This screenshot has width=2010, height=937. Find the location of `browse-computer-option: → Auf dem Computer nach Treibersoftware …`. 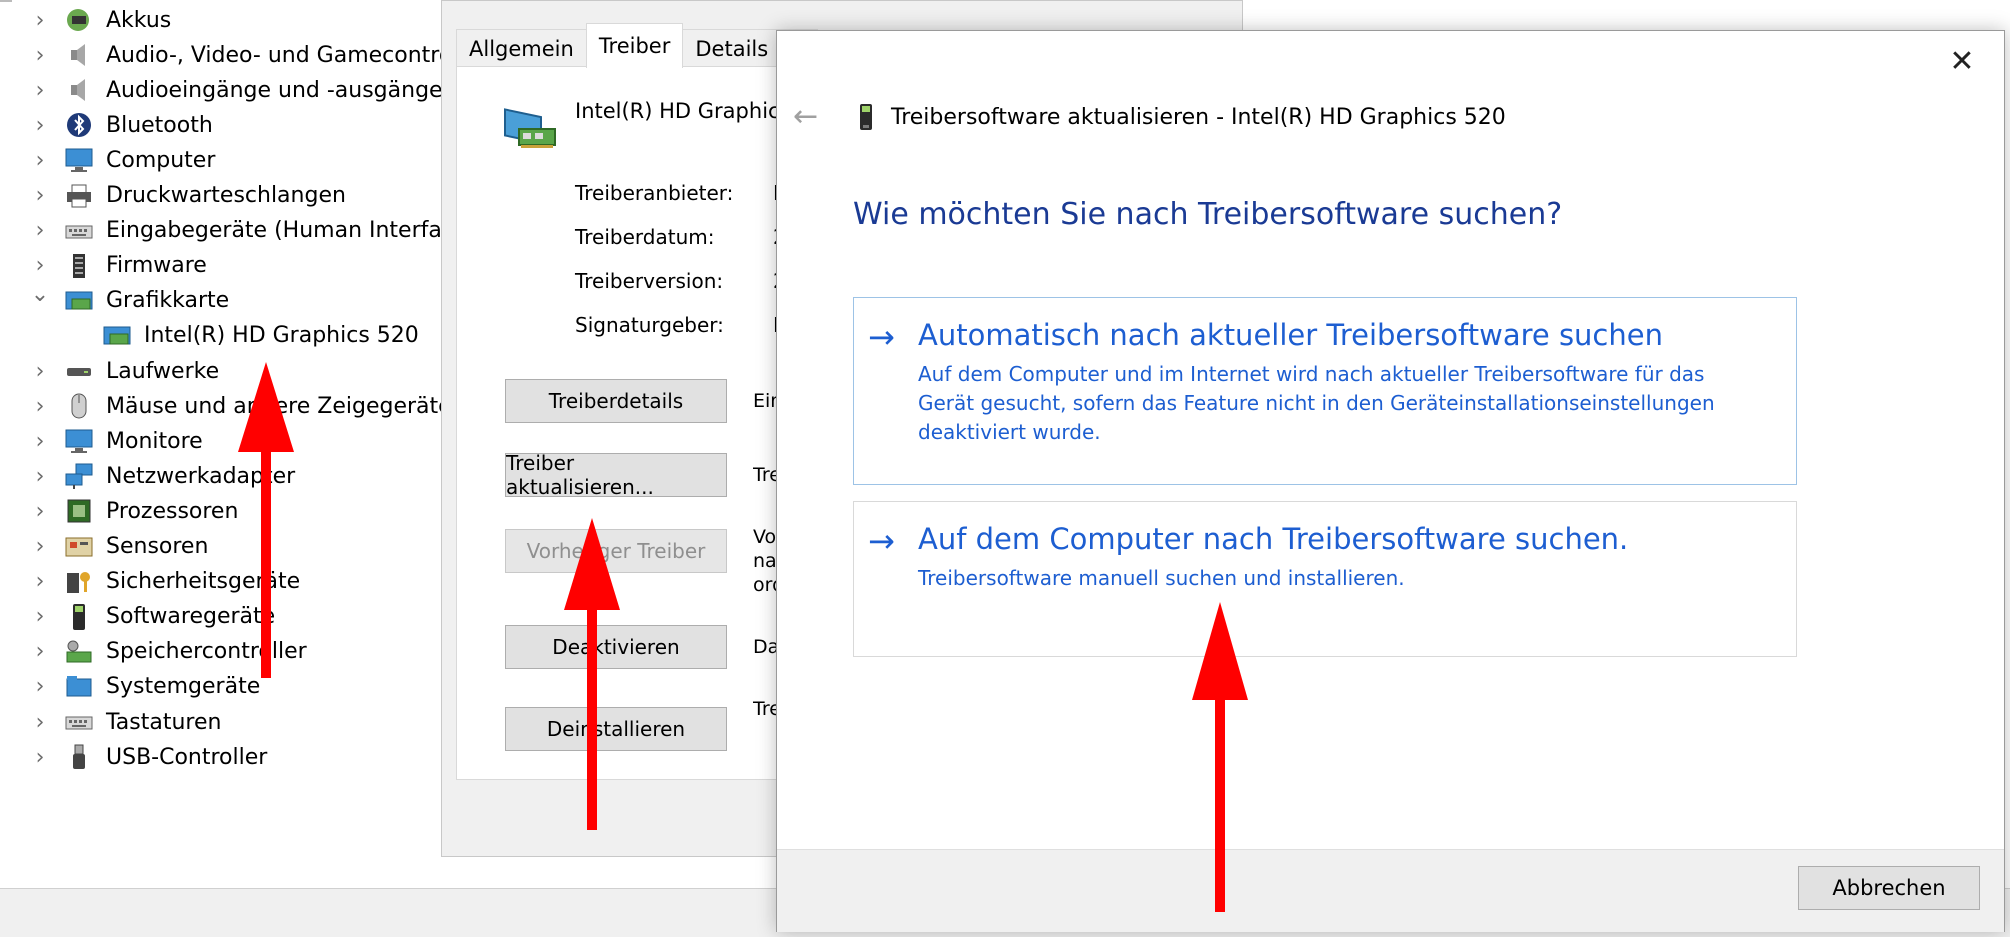

browse-computer-option: → Auf dem Computer nach Treibersoftware … is located at coordinates (1325, 579).